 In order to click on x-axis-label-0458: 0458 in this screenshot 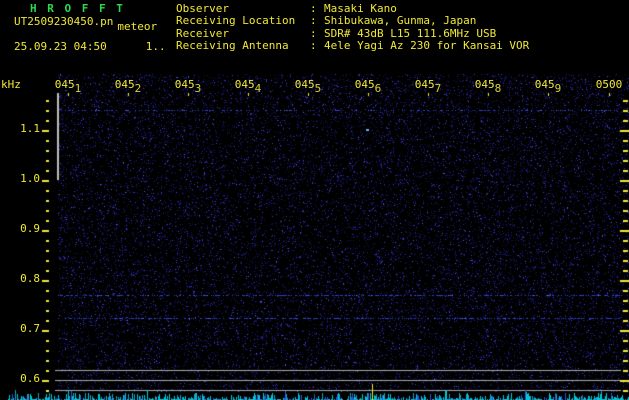, I will do `click(488, 86)`.